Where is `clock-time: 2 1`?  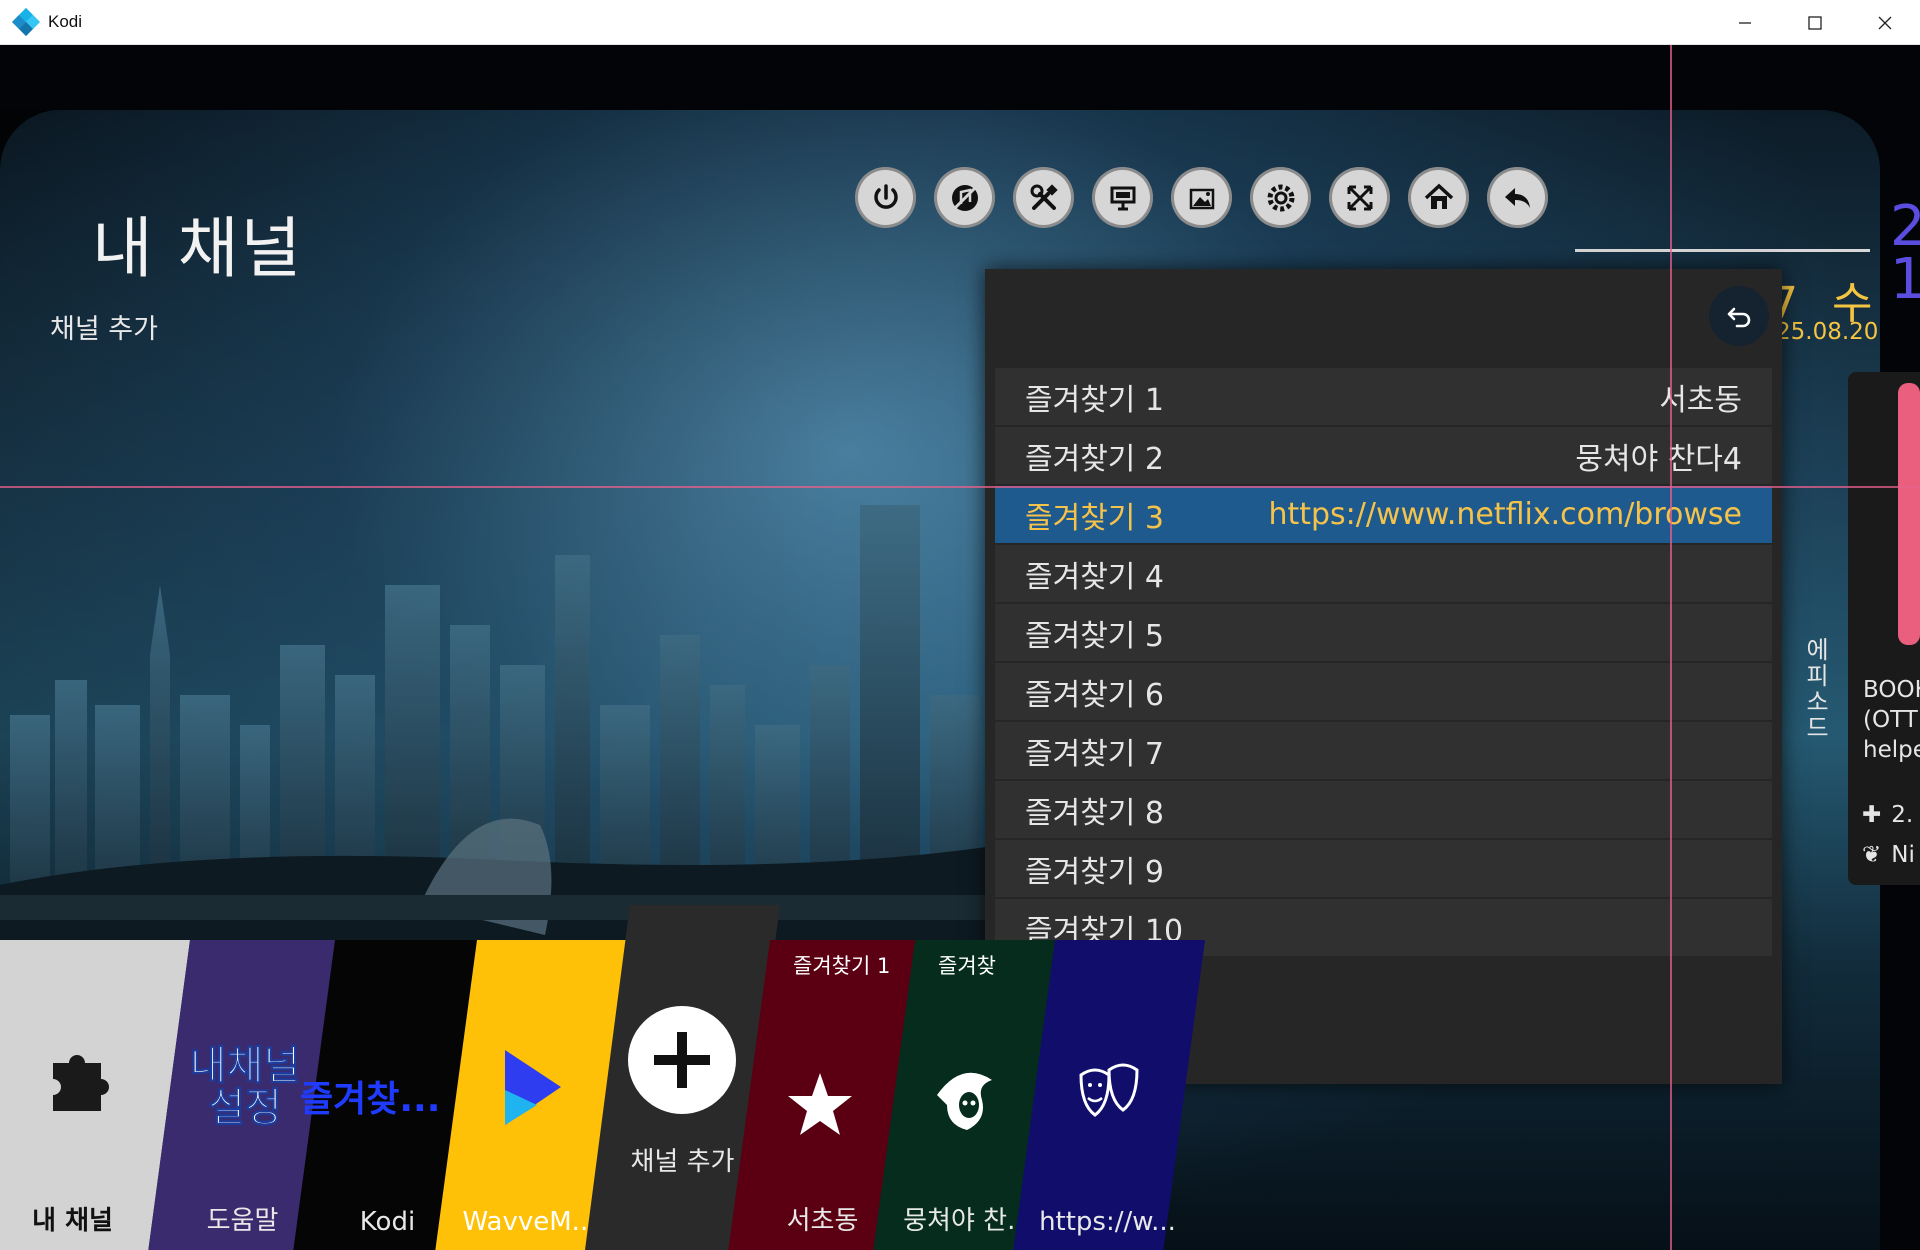
clock-time: 2 1 is located at coordinates (1905, 253).